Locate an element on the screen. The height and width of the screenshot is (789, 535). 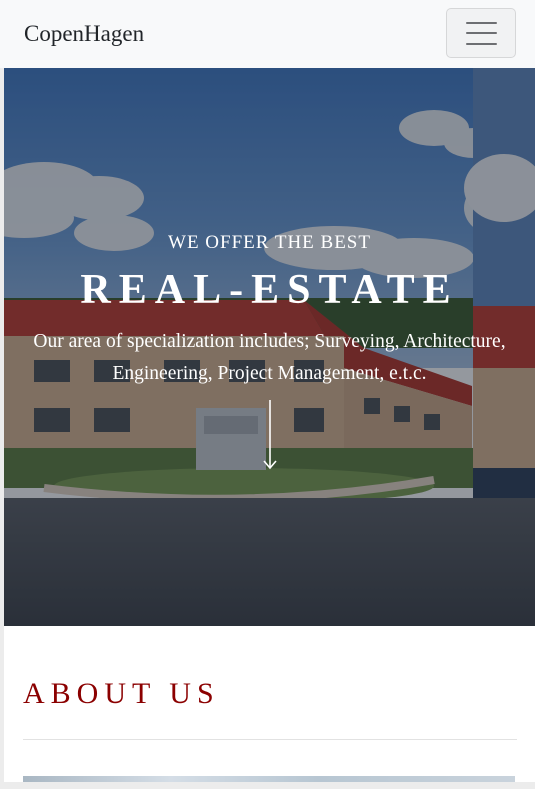
hero-kicker: WE OFFER THE BEST is located at coordinates (269, 242).